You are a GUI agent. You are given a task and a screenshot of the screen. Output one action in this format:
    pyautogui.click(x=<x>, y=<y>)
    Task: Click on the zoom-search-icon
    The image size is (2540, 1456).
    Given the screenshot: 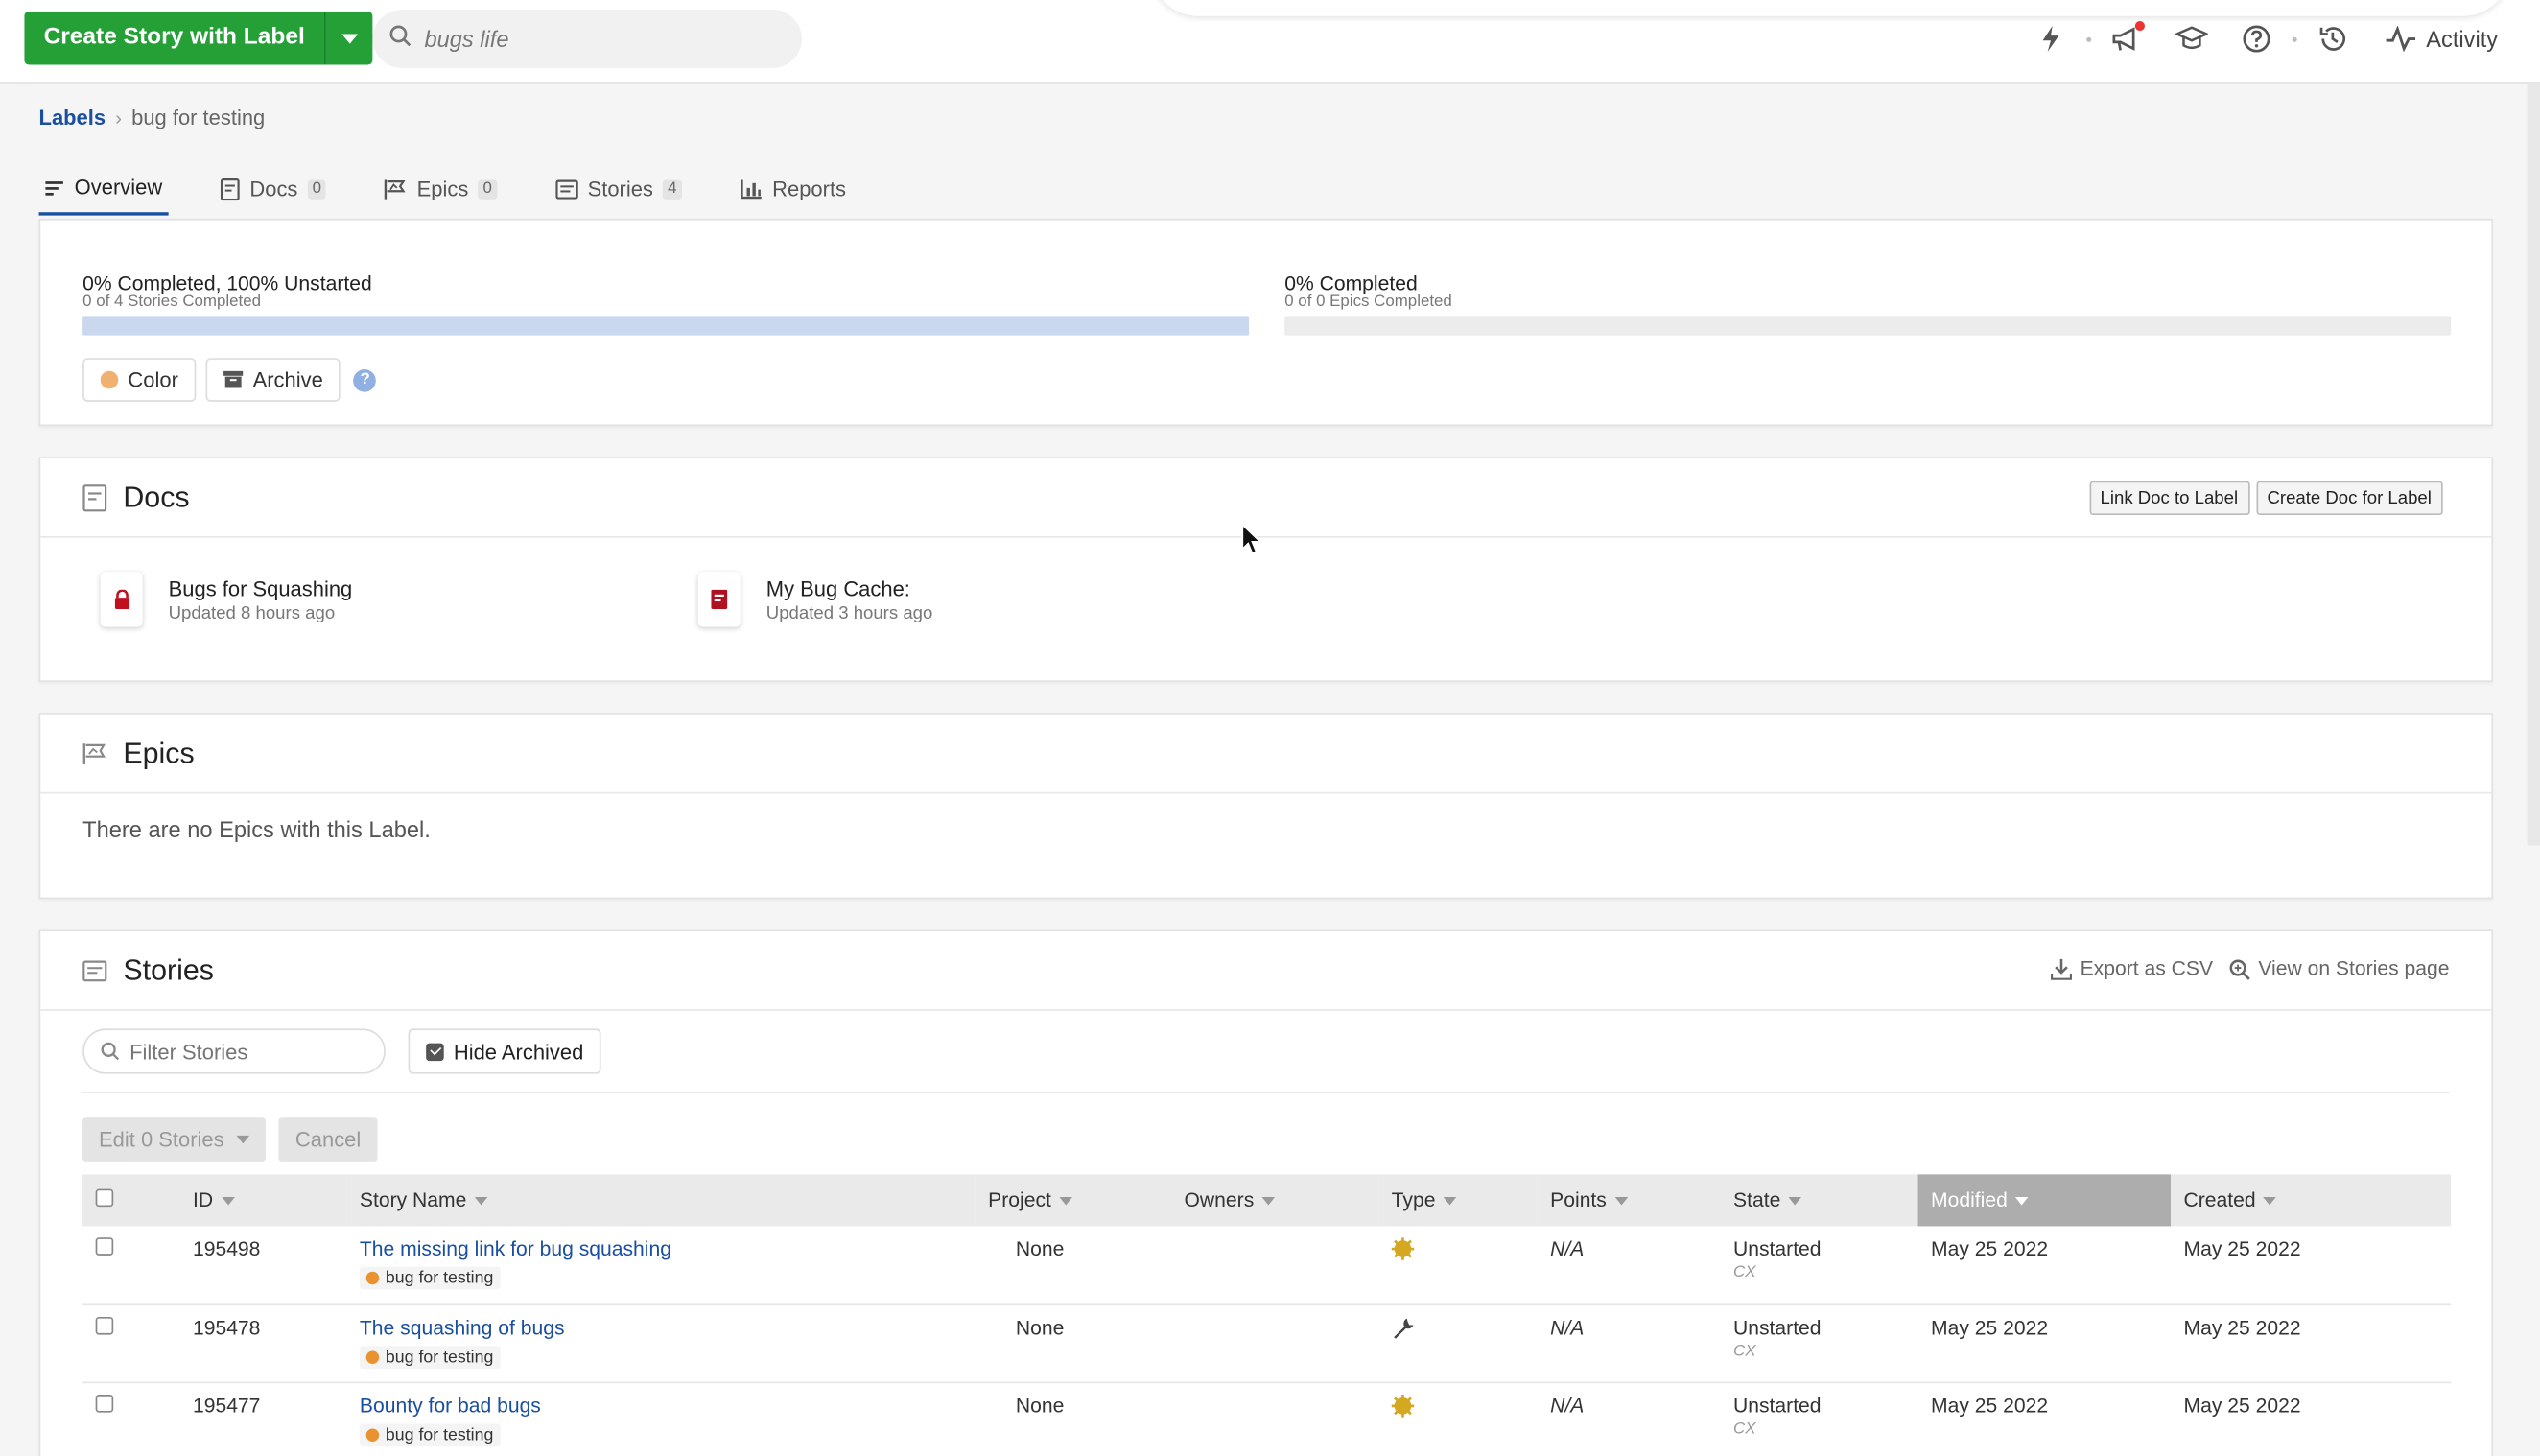 What is the action you would take?
    pyautogui.click(x=2239, y=969)
    